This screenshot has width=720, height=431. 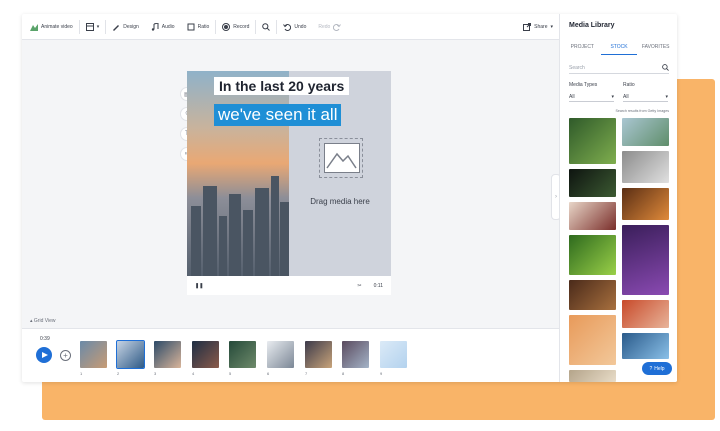 What do you see at coordinates (31, 321) in the screenshot?
I see `chevron-up-icon: ▴` at bounding box center [31, 321].